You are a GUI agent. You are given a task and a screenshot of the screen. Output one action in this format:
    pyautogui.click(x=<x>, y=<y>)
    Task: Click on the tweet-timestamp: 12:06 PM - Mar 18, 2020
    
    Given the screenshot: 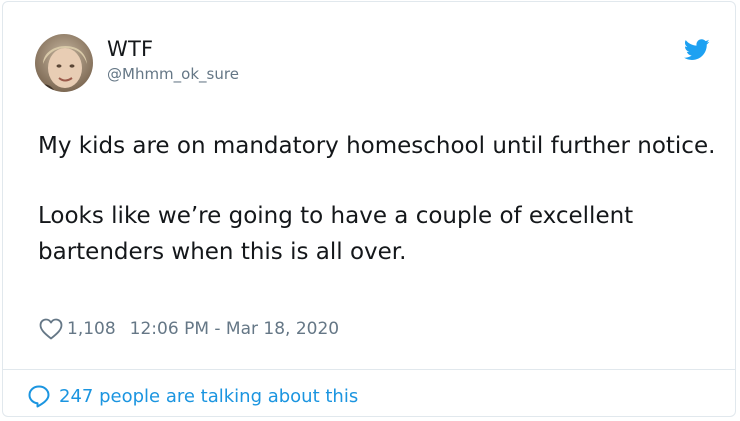 What is the action you would take?
    pyautogui.click(x=234, y=329)
    